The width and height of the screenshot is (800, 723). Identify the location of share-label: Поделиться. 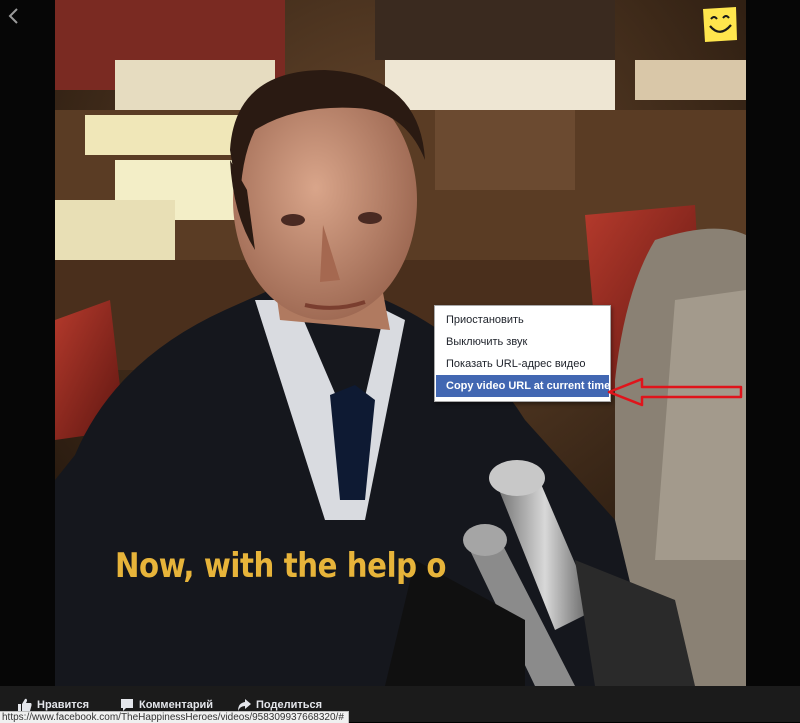
(289, 705).